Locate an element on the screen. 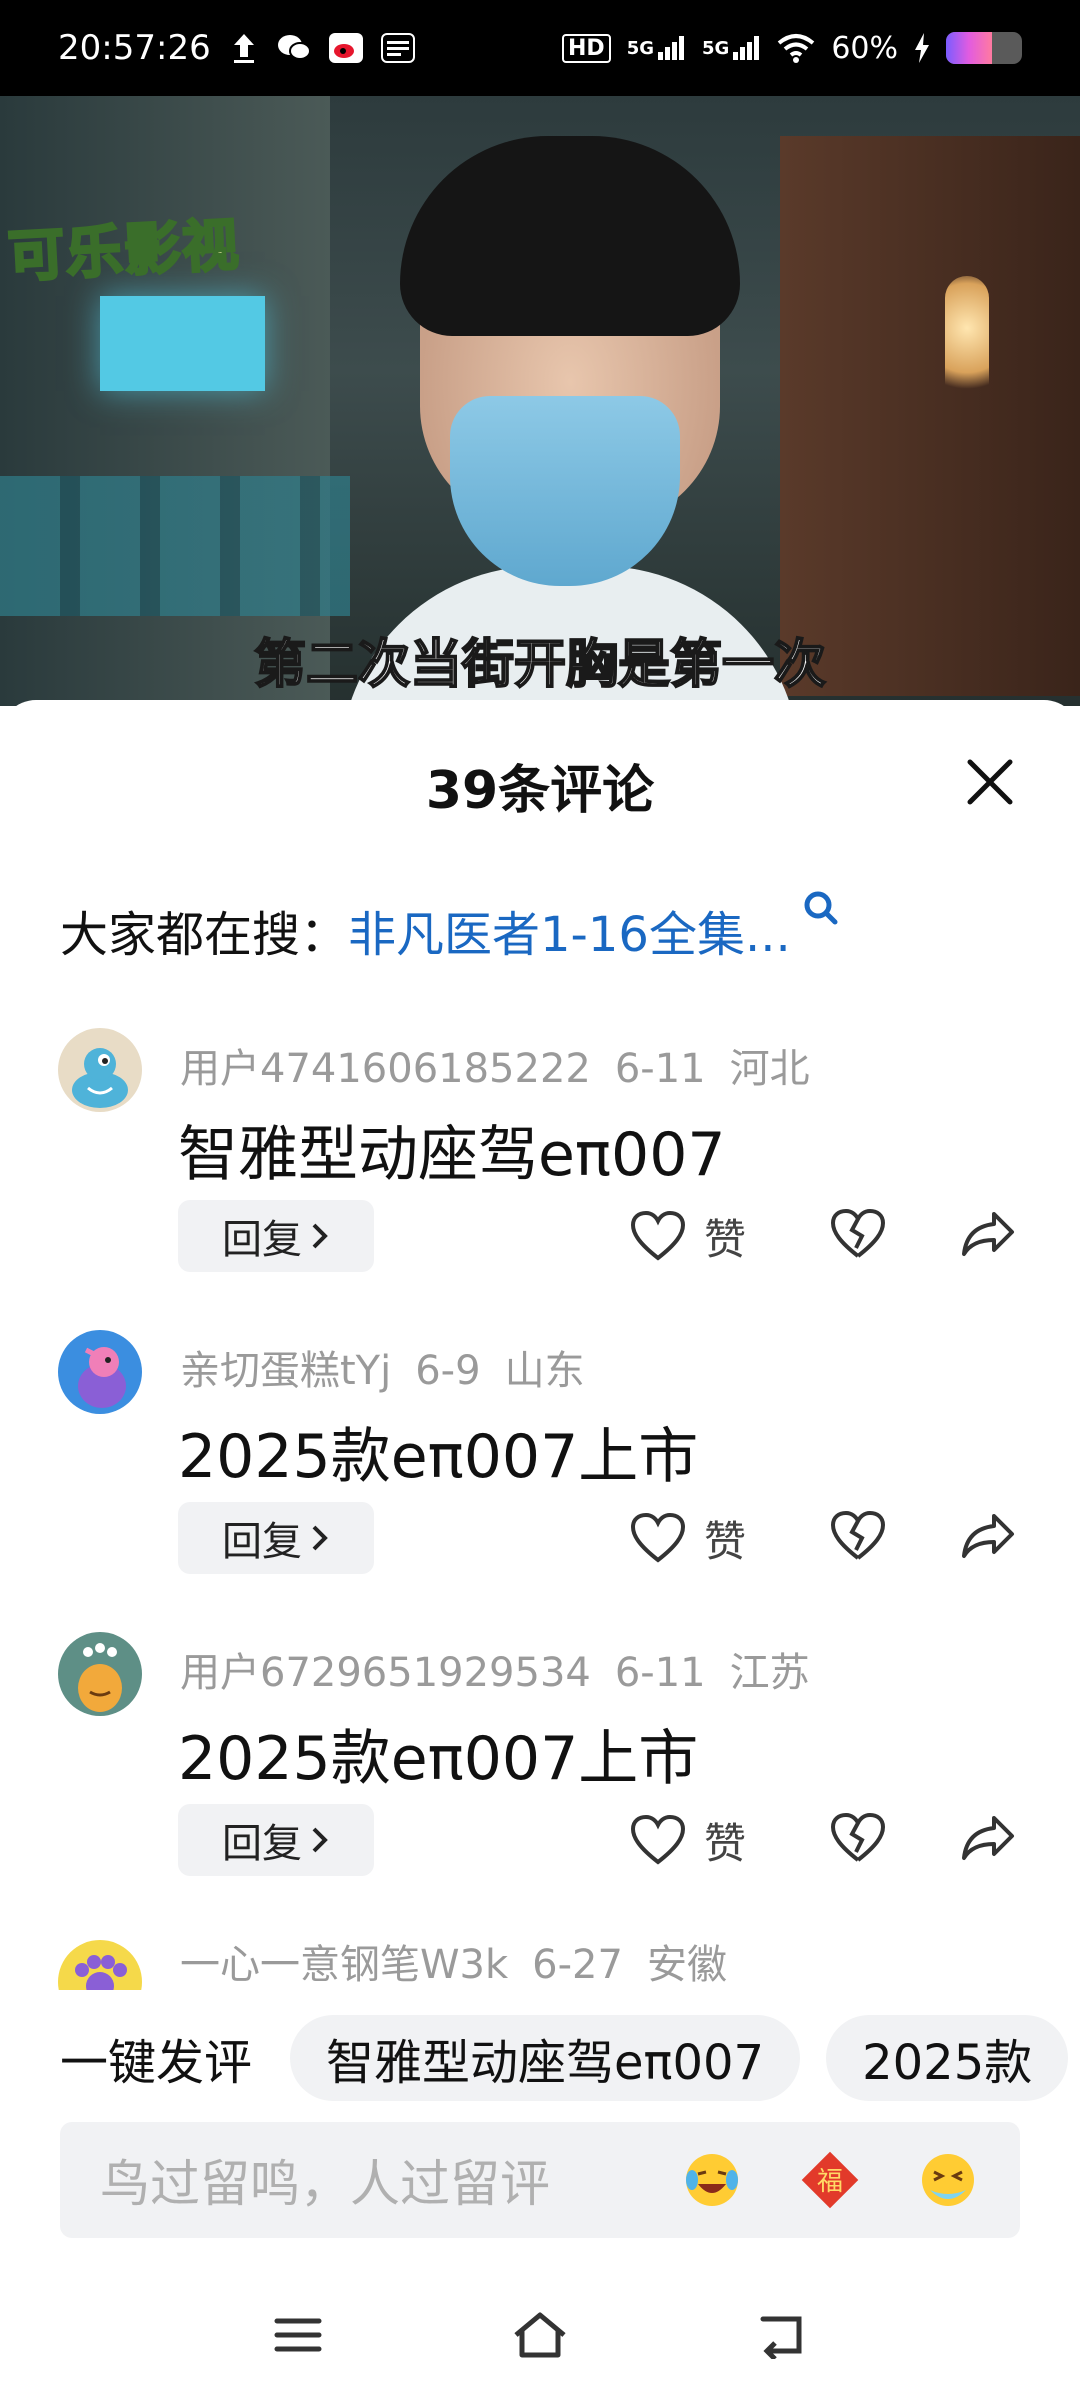  close-button is located at coordinates (990, 782).